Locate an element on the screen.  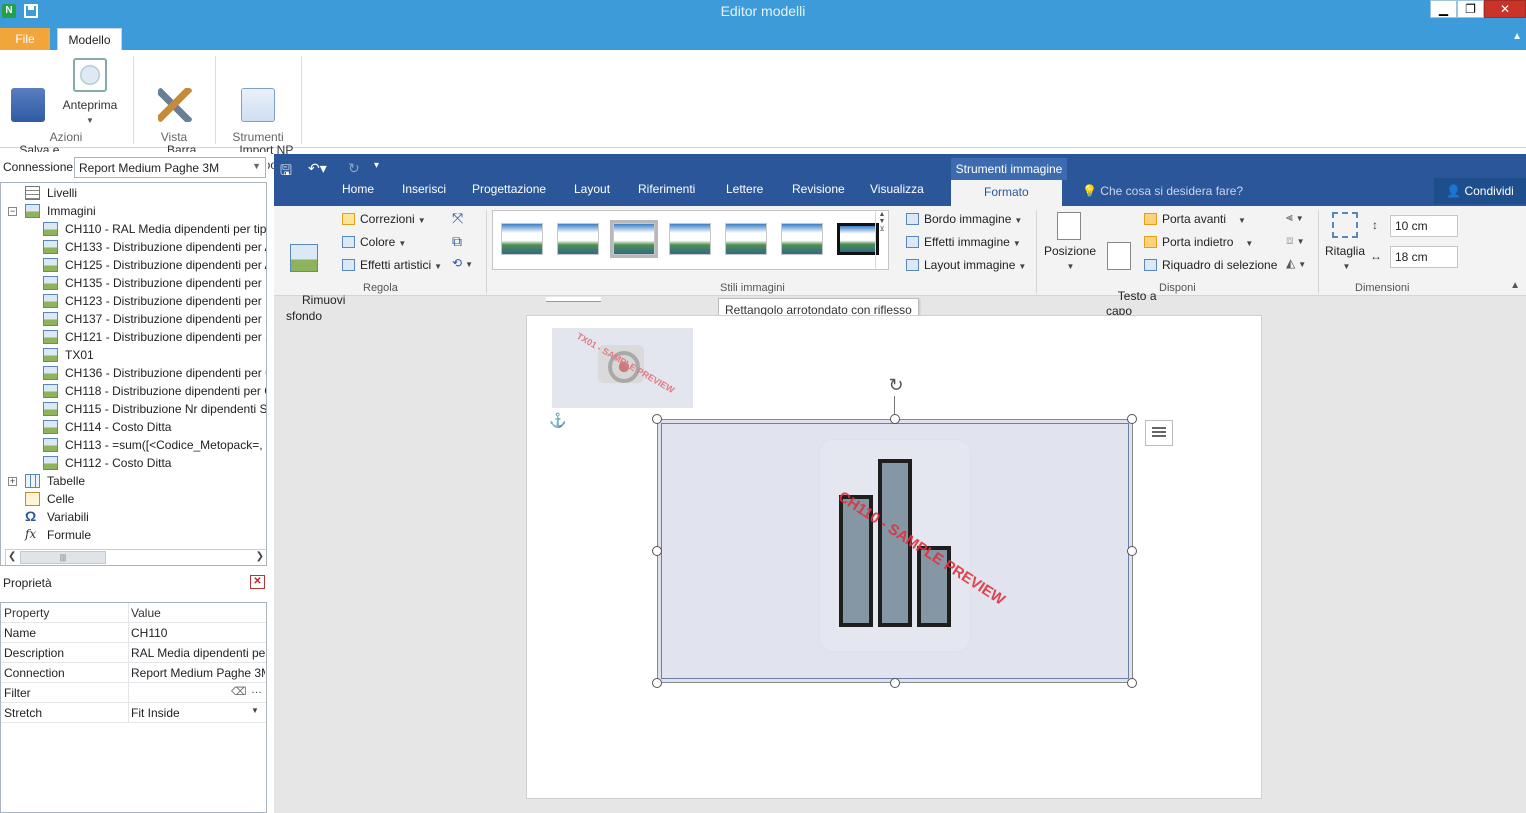
group-disponi: Disponi is located at coordinates (1177, 288).